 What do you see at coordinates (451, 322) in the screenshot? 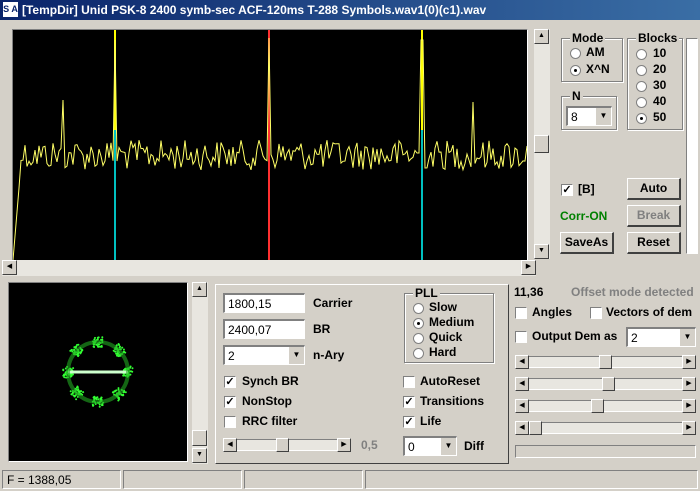
I see `pll-medium-label: Medium` at bounding box center [451, 322].